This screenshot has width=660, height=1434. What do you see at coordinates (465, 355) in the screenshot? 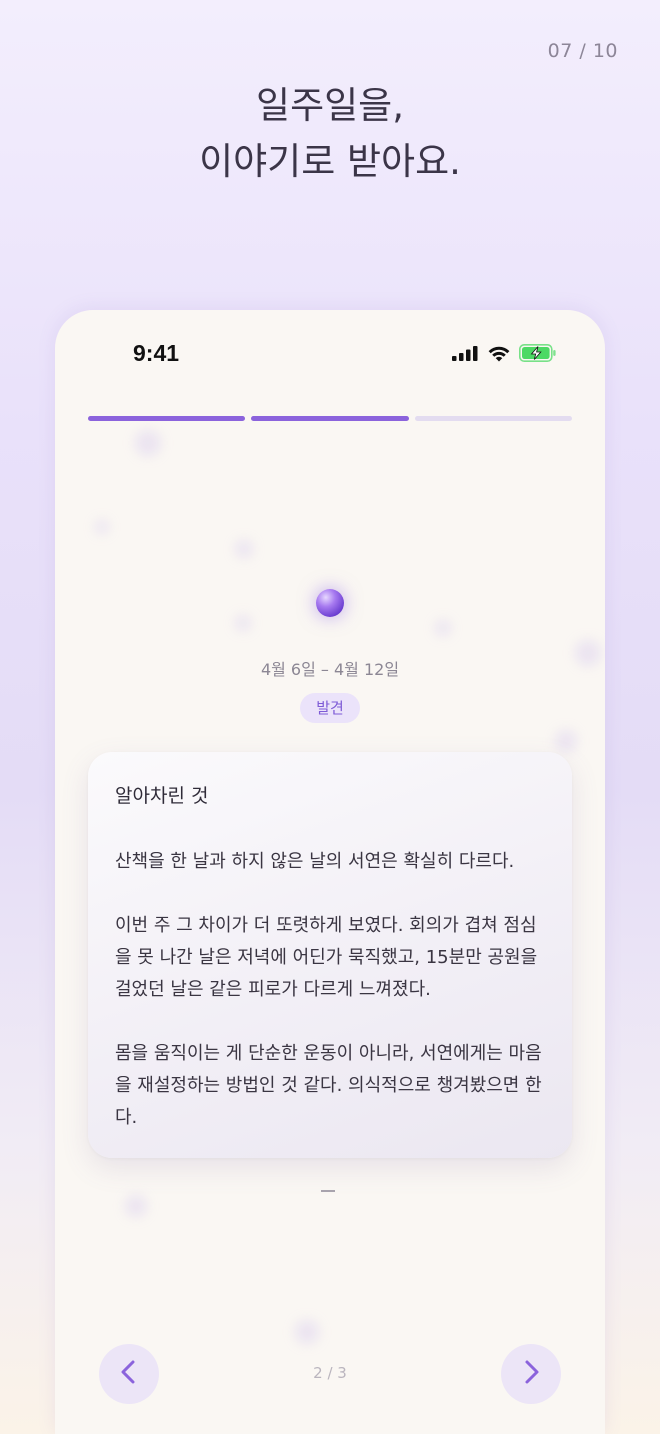
I see `cellular-signal-icon` at bounding box center [465, 355].